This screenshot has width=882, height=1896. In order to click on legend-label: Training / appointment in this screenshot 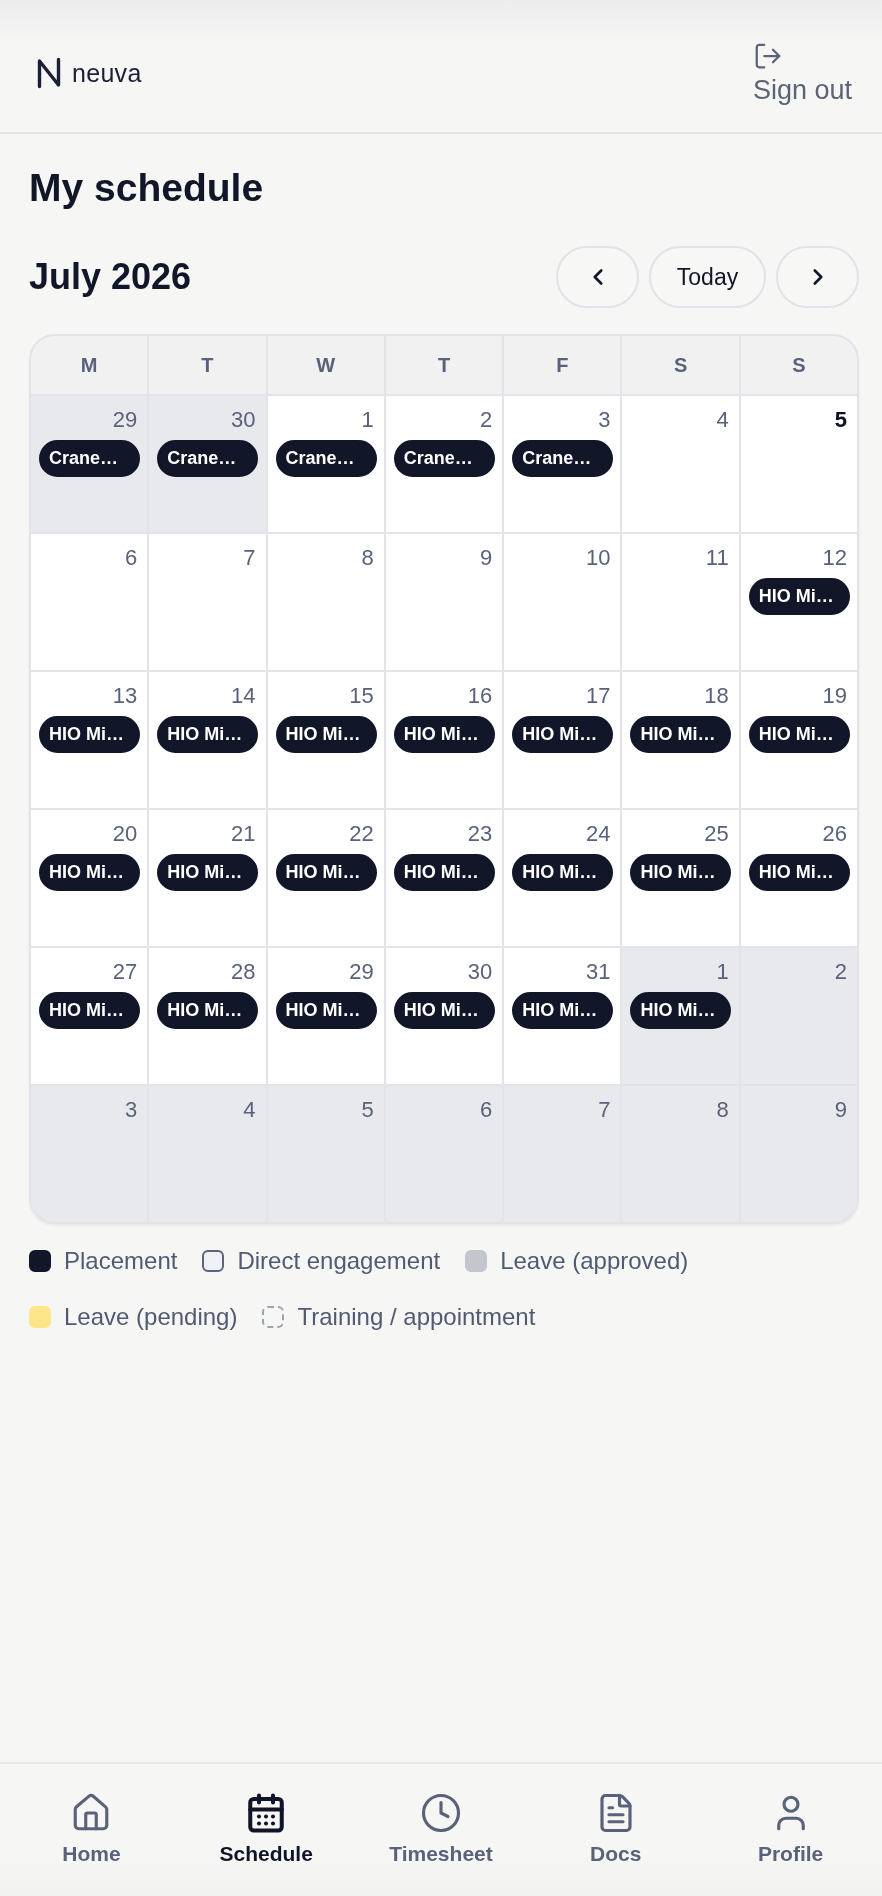, I will do `click(416, 1317)`.